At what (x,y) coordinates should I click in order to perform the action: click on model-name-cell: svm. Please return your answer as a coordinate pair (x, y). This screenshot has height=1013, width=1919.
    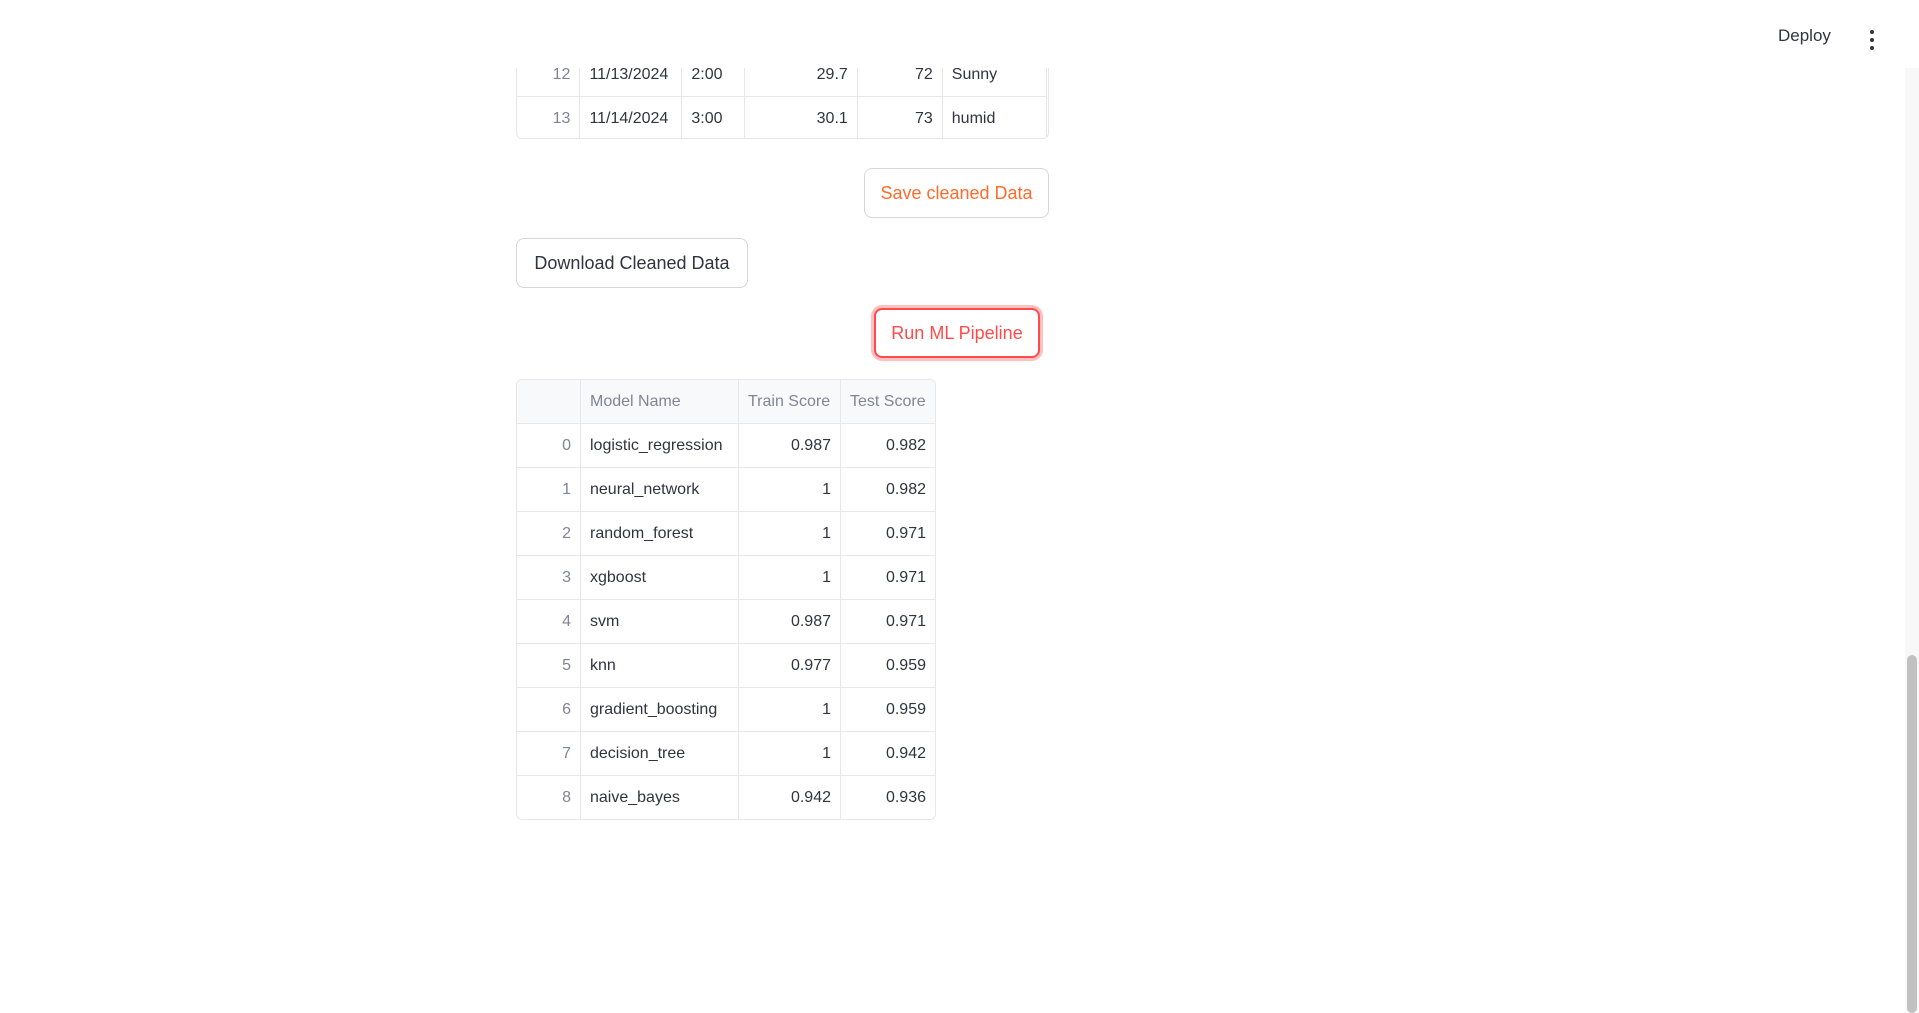
    Looking at the image, I should click on (659, 621).